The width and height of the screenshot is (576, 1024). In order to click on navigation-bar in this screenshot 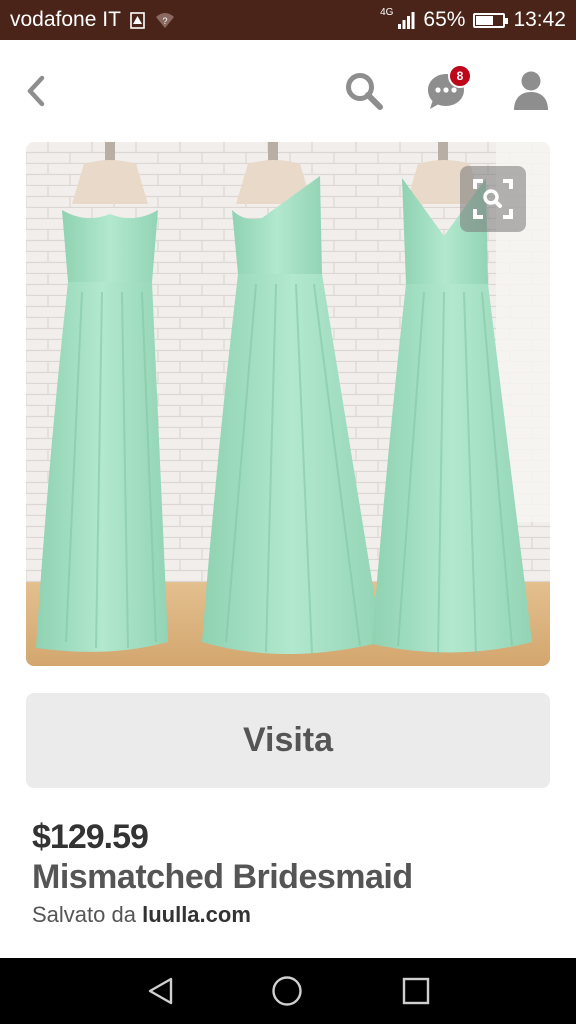, I will do `click(288, 991)`.